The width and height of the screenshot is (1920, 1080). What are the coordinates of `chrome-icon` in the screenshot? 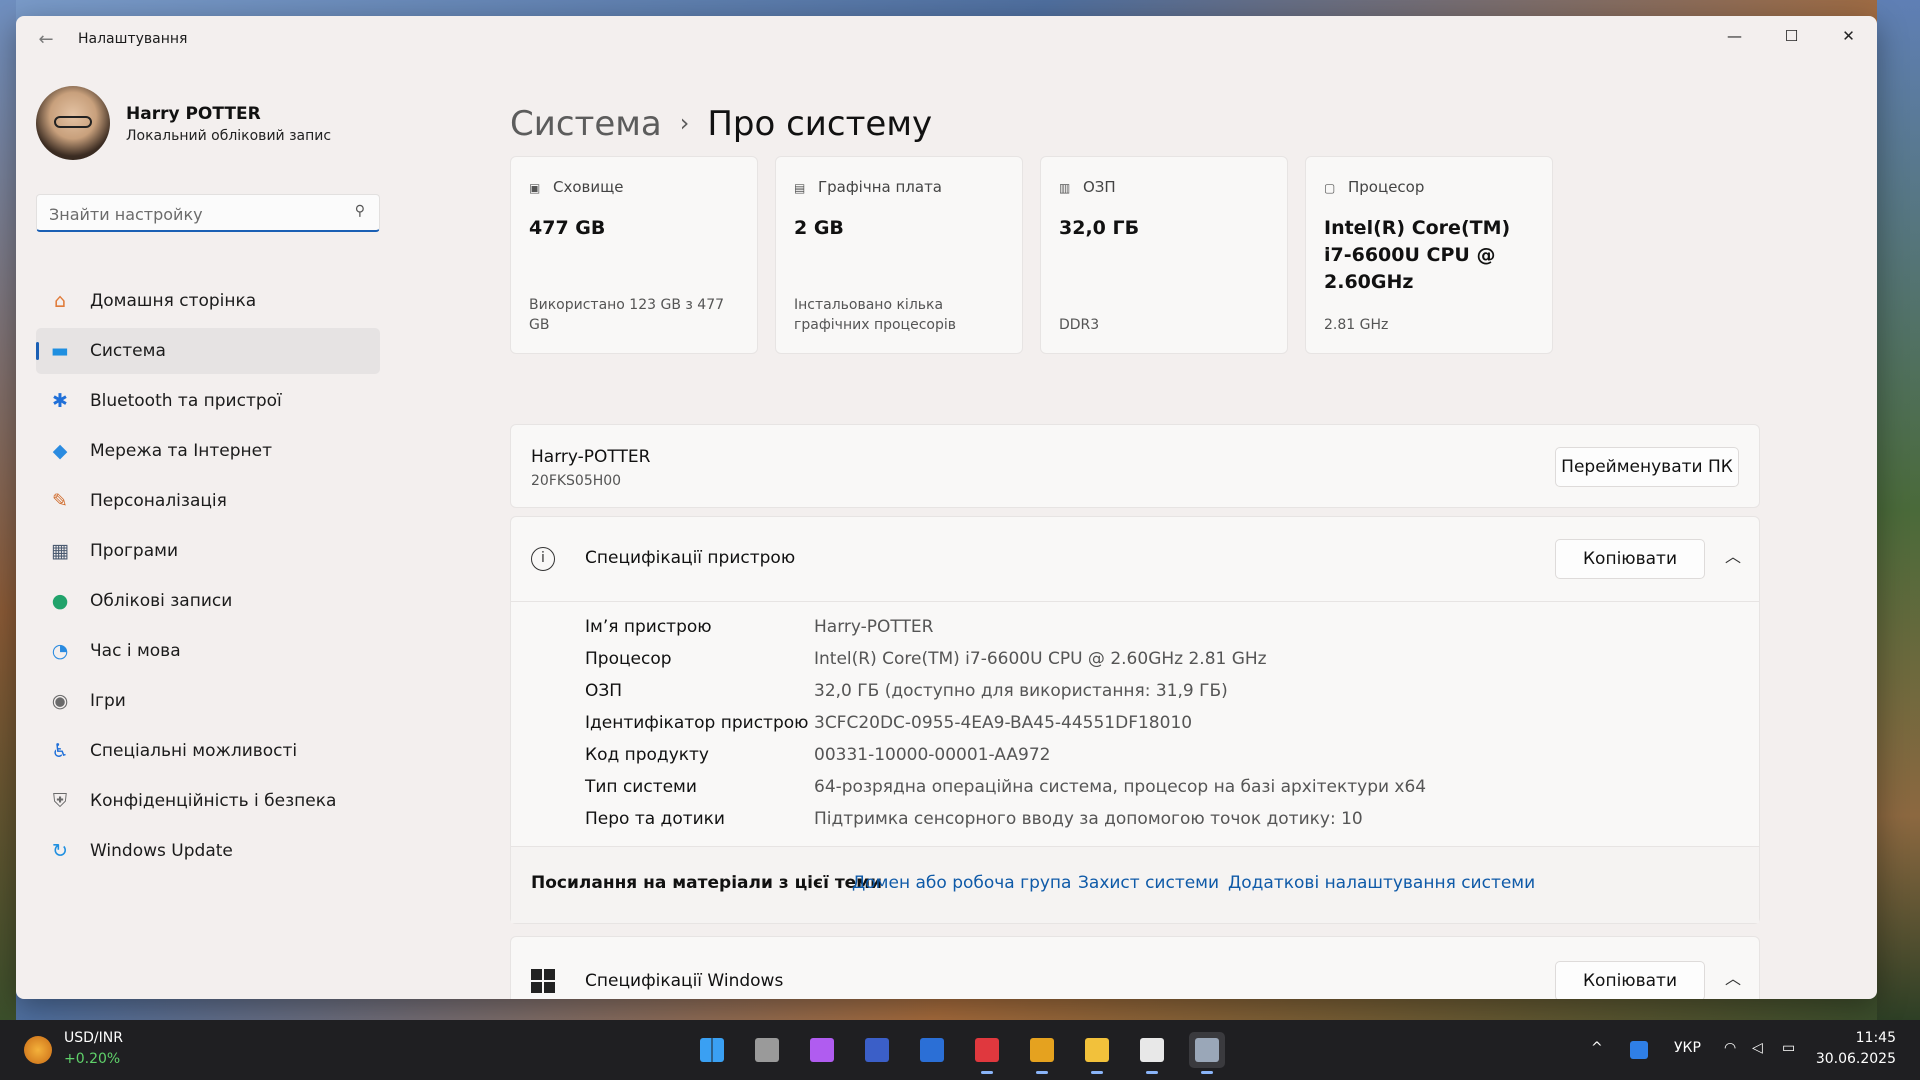 It's located at (1042, 1053).